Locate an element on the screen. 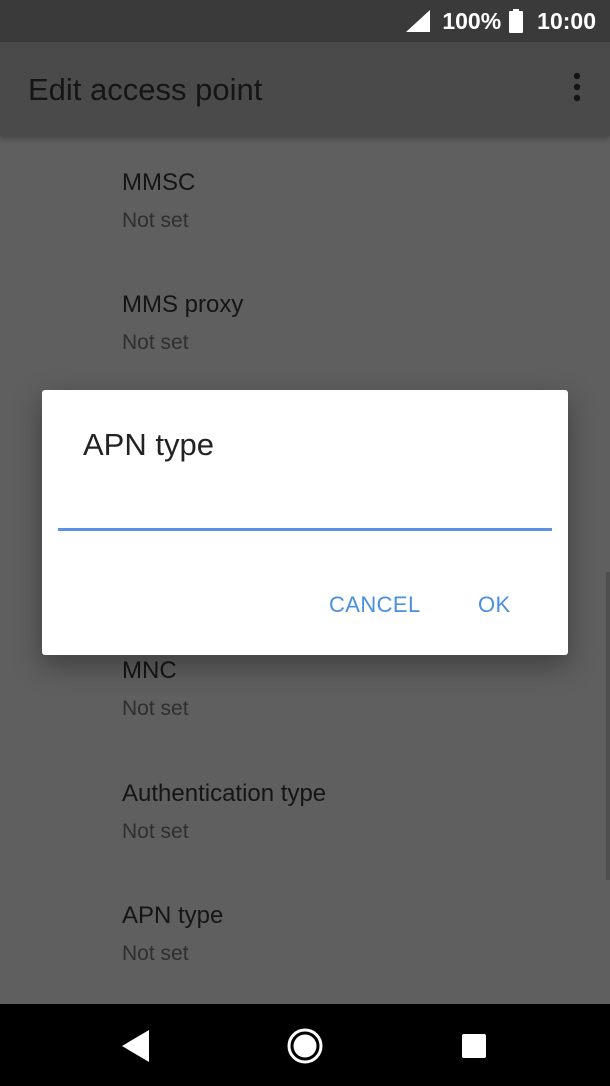  clock: 10:00 is located at coordinates (566, 20).